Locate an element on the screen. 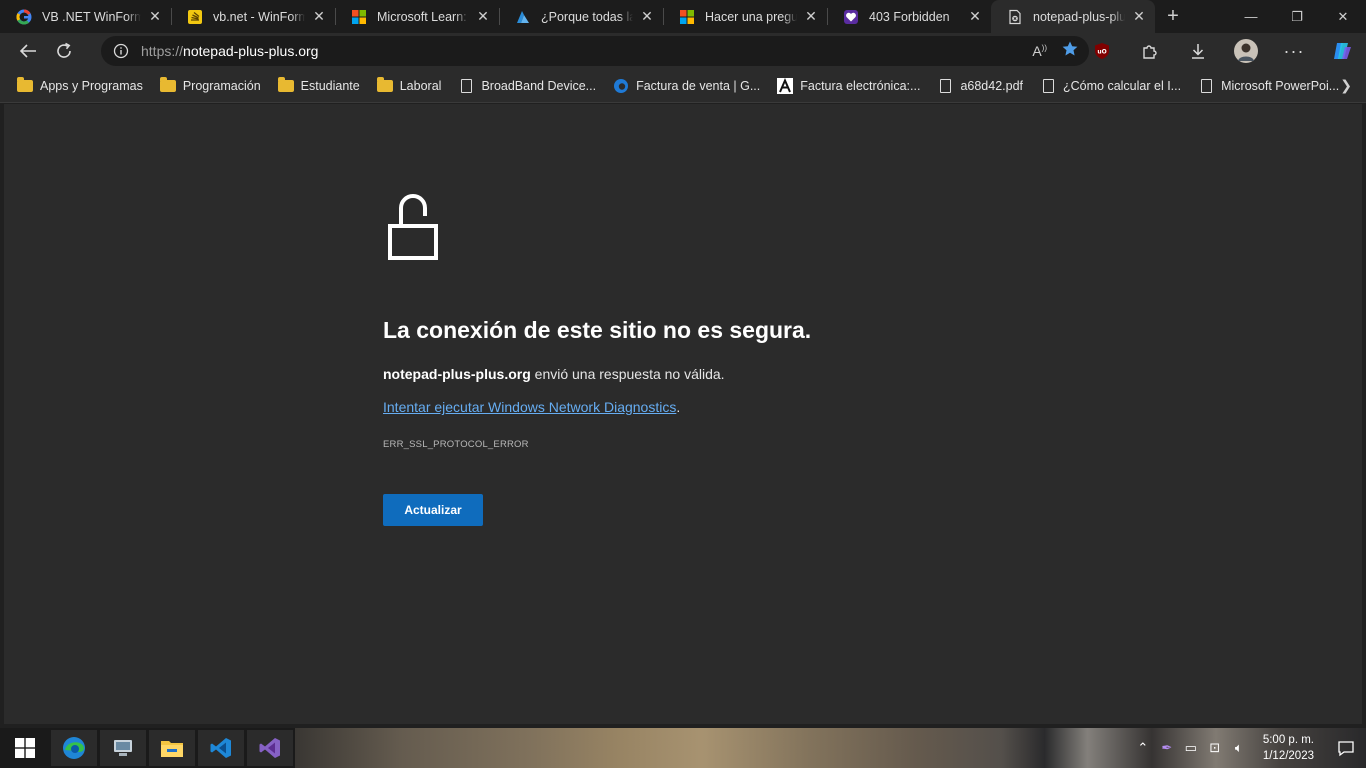  network-icon: ⊡ is located at coordinates (1215, 748).